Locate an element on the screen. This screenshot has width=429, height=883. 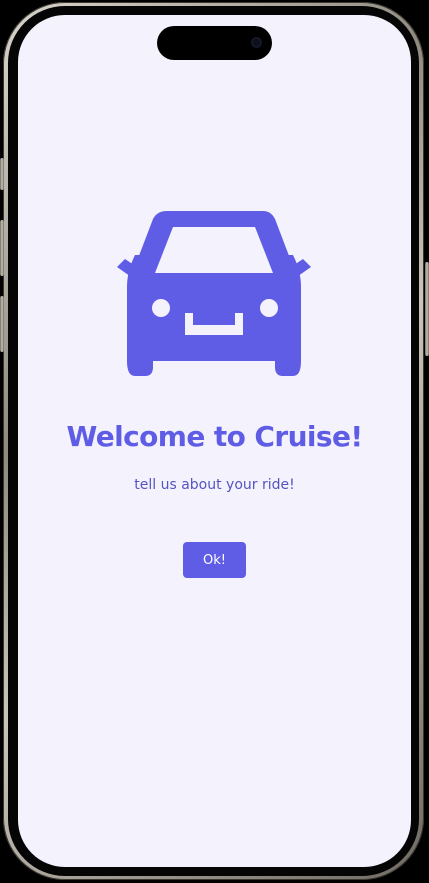
welcome-title: Welcome to Cruise! is located at coordinates (214, 436).